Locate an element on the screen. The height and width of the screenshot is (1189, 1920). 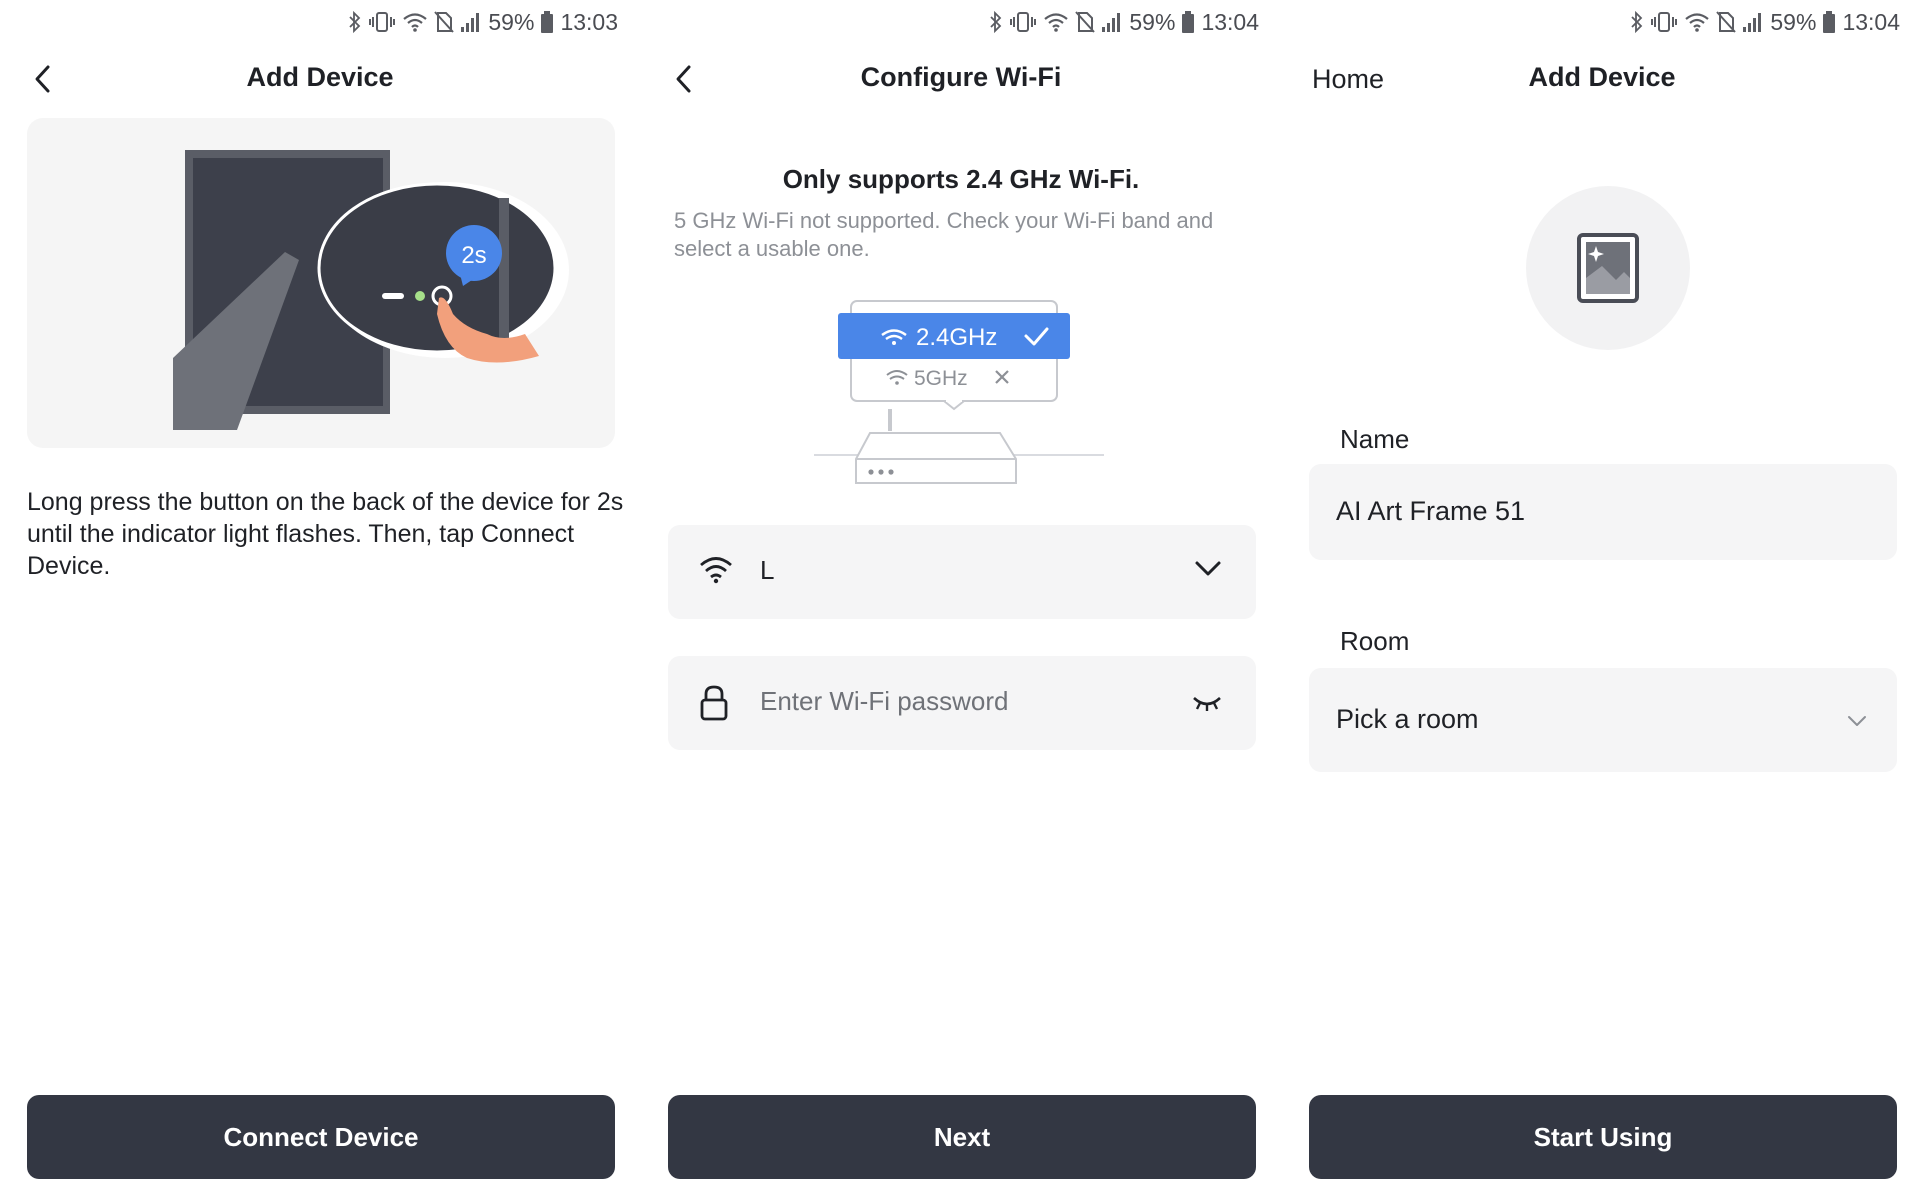
wifi-ssid: L is located at coordinates (767, 570).